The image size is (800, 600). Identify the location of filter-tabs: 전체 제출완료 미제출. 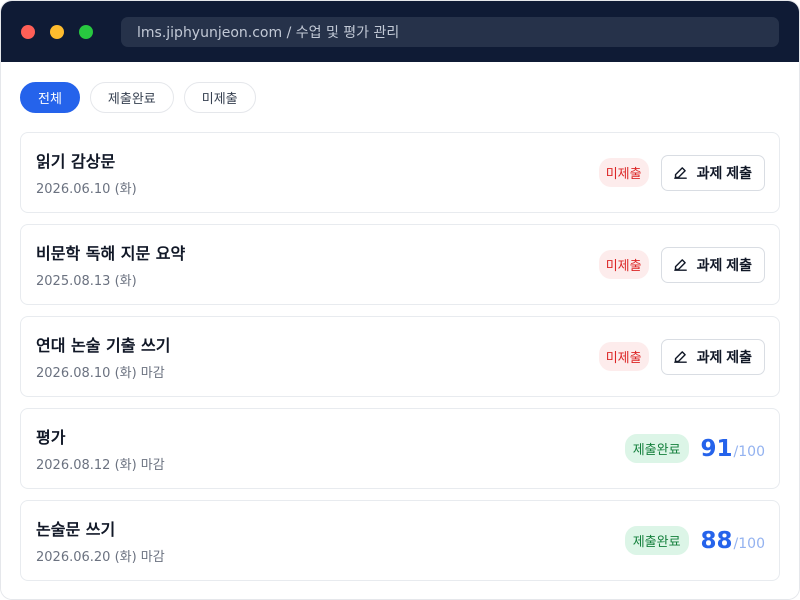
(400, 97).